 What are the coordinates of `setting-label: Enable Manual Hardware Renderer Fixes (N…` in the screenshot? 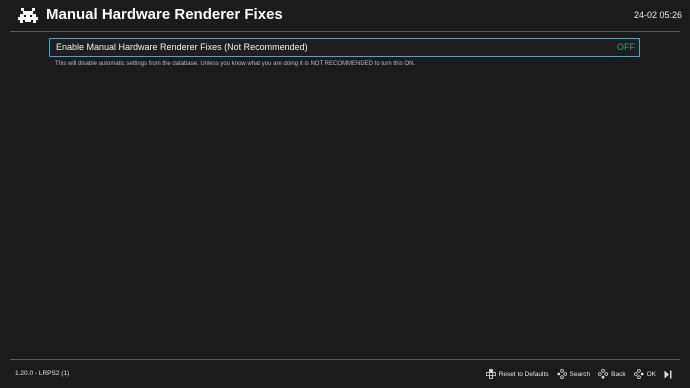 It's located at (182, 47).